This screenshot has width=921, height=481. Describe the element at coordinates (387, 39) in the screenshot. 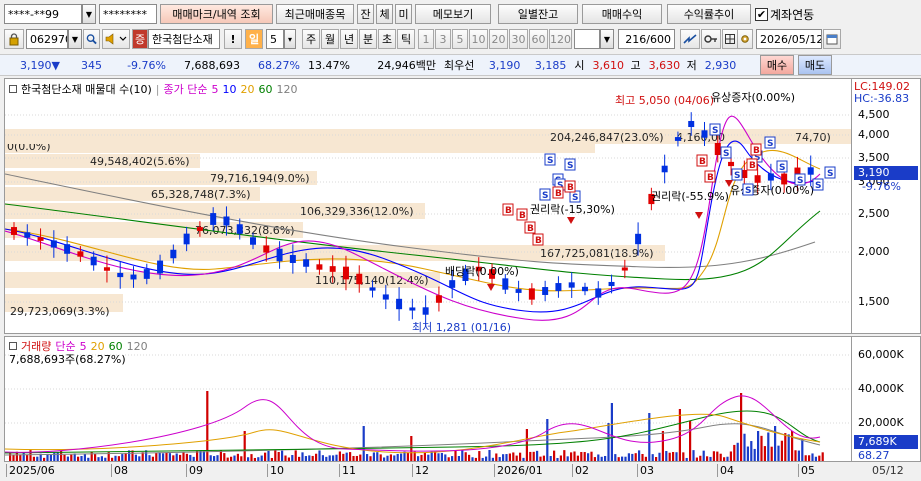

I see `period-second-button: 초` at that location.